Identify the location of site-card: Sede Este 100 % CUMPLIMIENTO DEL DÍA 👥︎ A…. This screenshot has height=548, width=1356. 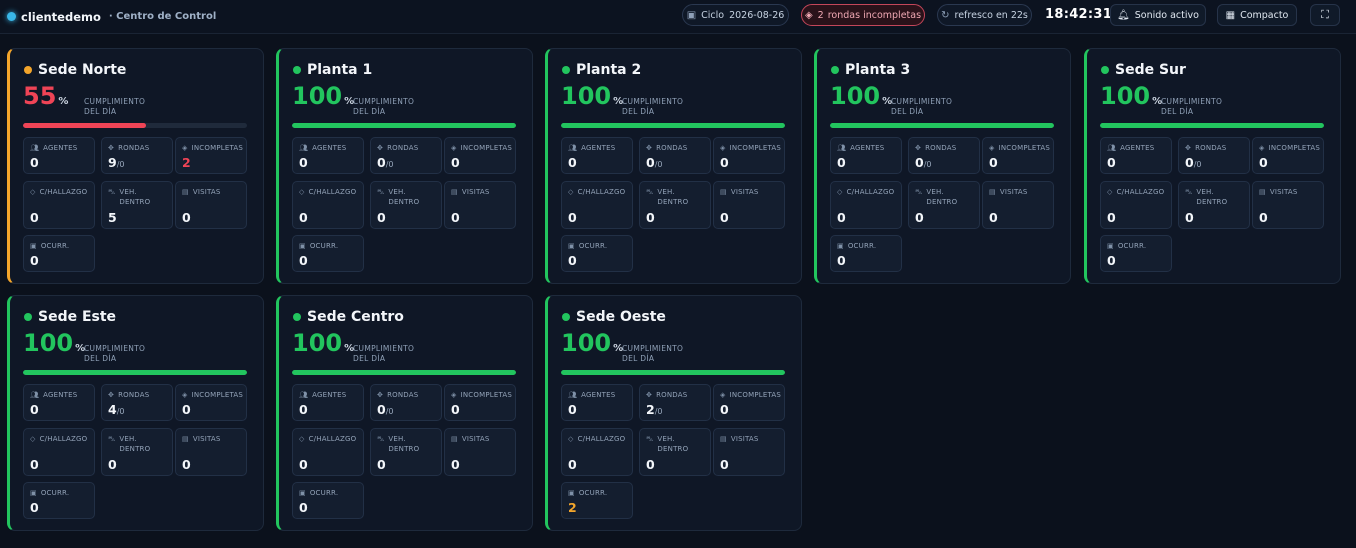
(135, 413).